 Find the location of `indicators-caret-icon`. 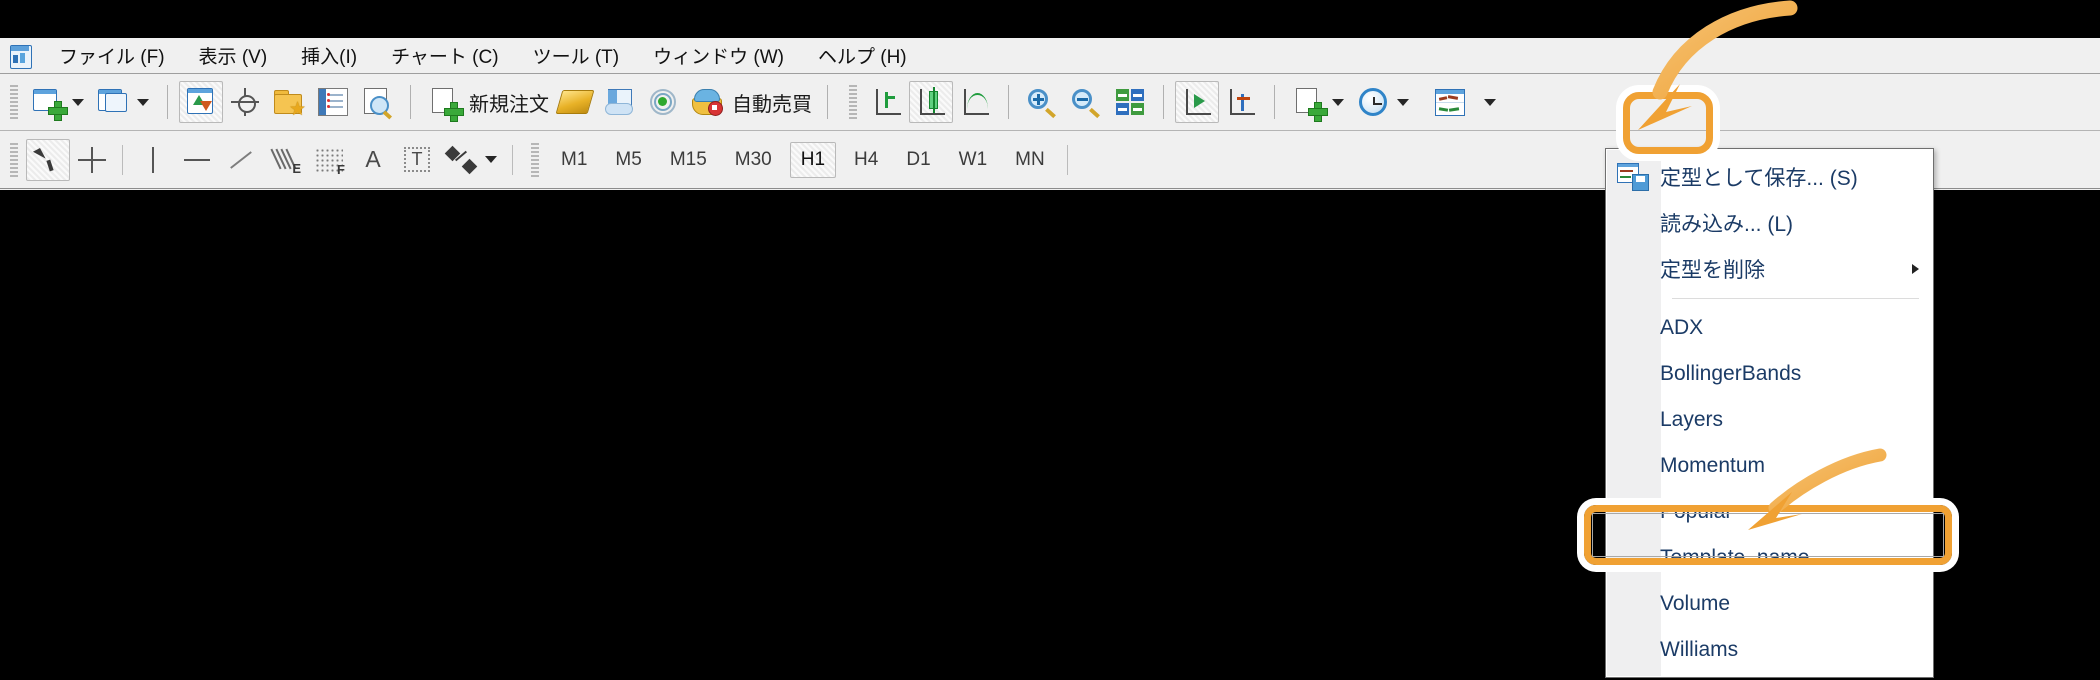

indicators-caret-icon is located at coordinates (1338, 102).